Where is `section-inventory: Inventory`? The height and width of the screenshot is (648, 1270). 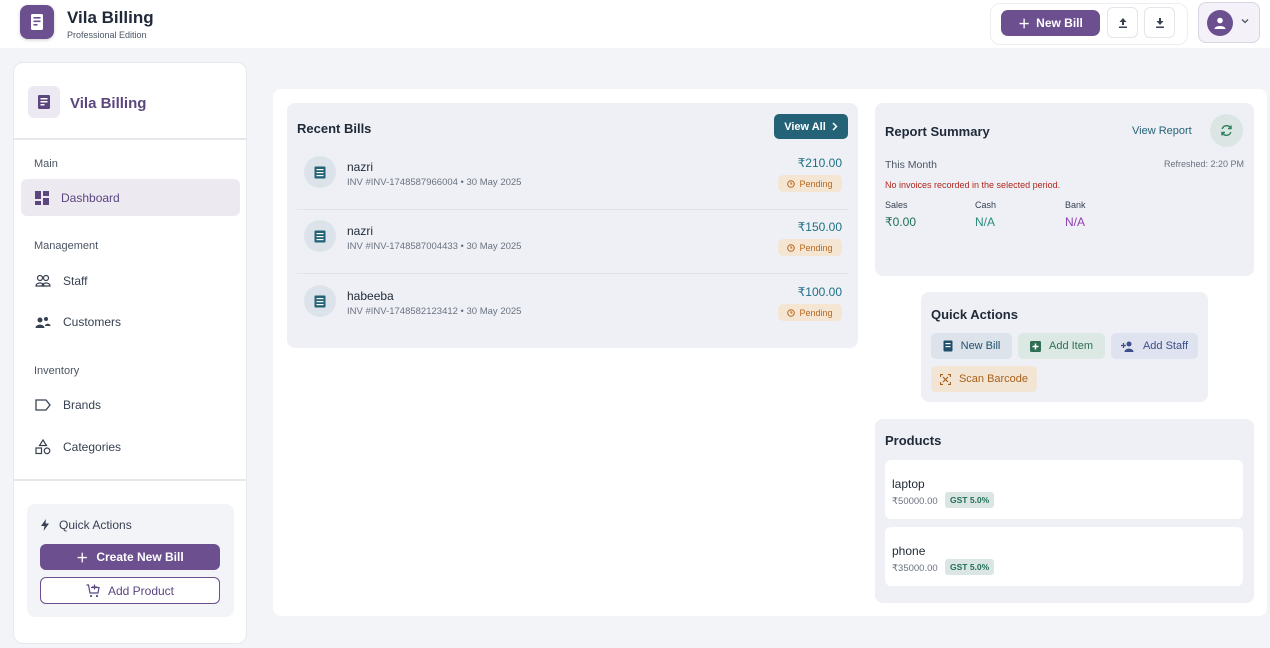
section-inventory: Inventory is located at coordinates (57, 371).